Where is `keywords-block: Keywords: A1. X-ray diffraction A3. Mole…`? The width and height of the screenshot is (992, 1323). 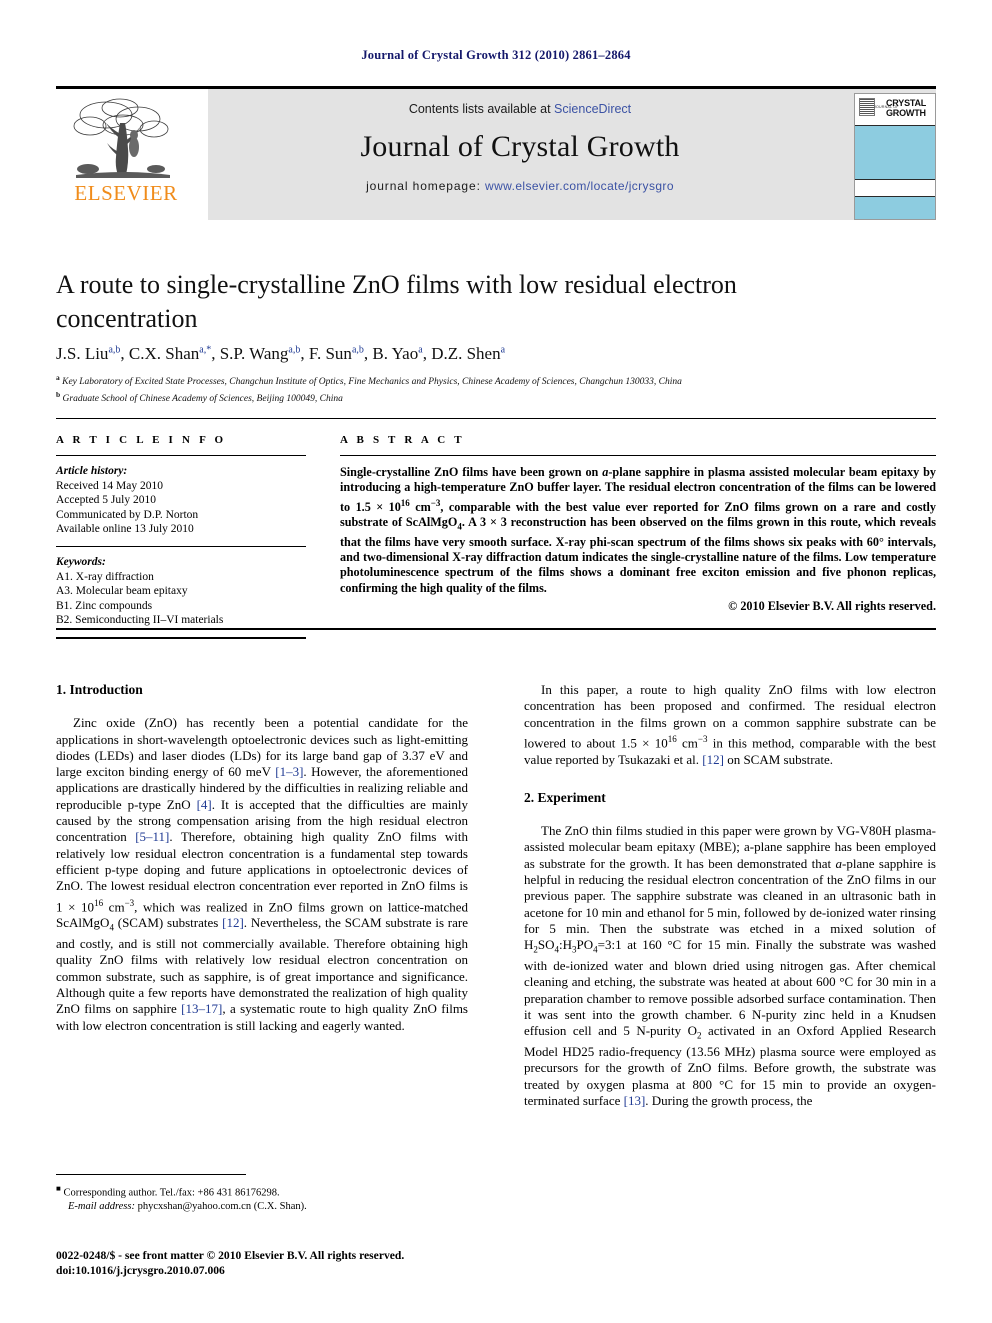 keywords-block: Keywords: A1. X-ray diffraction A3. Mole… is located at coordinates (181, 591).